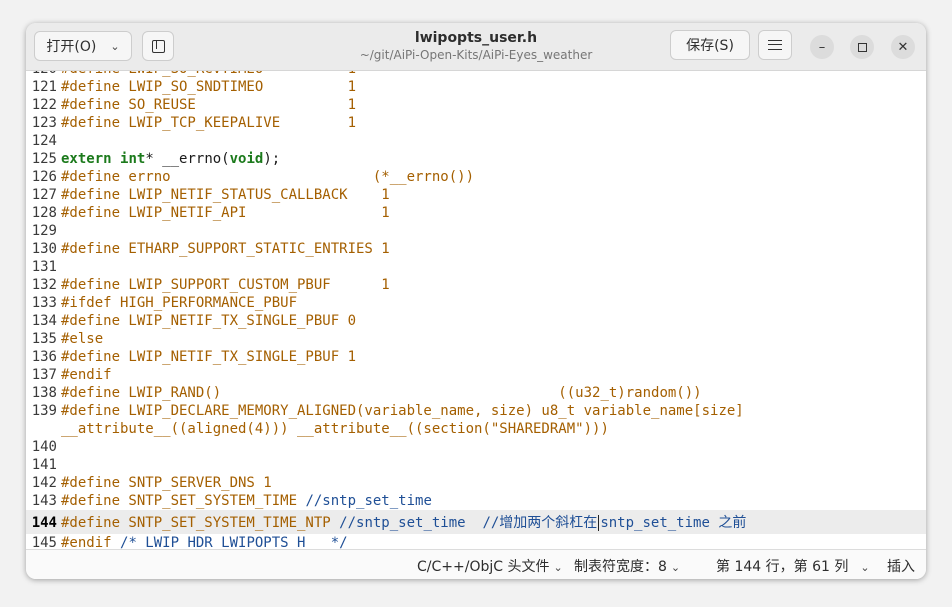 This screenshot has width=952, height=607. Describe the element at coordinates (901, 566) in the screenshot. I see `insert-mode-indicator: 插入` at that location.